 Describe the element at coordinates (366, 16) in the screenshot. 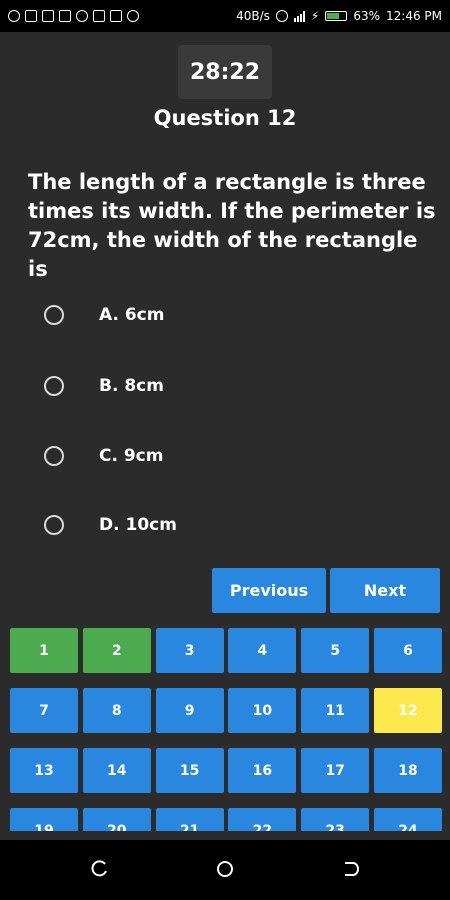

I see `battery-percent: 63%` at that location.